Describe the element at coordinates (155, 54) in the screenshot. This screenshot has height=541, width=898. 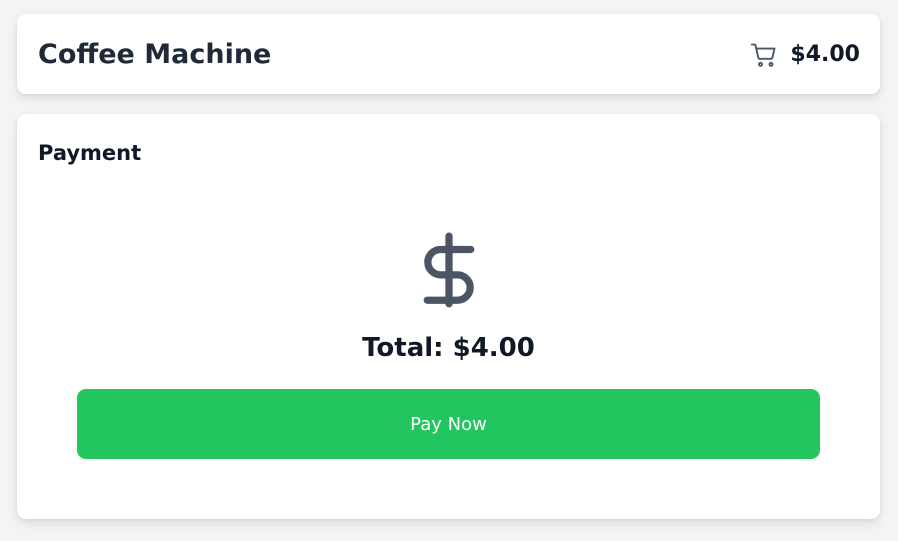
I see `app-title: Coffee Machine` at that location.